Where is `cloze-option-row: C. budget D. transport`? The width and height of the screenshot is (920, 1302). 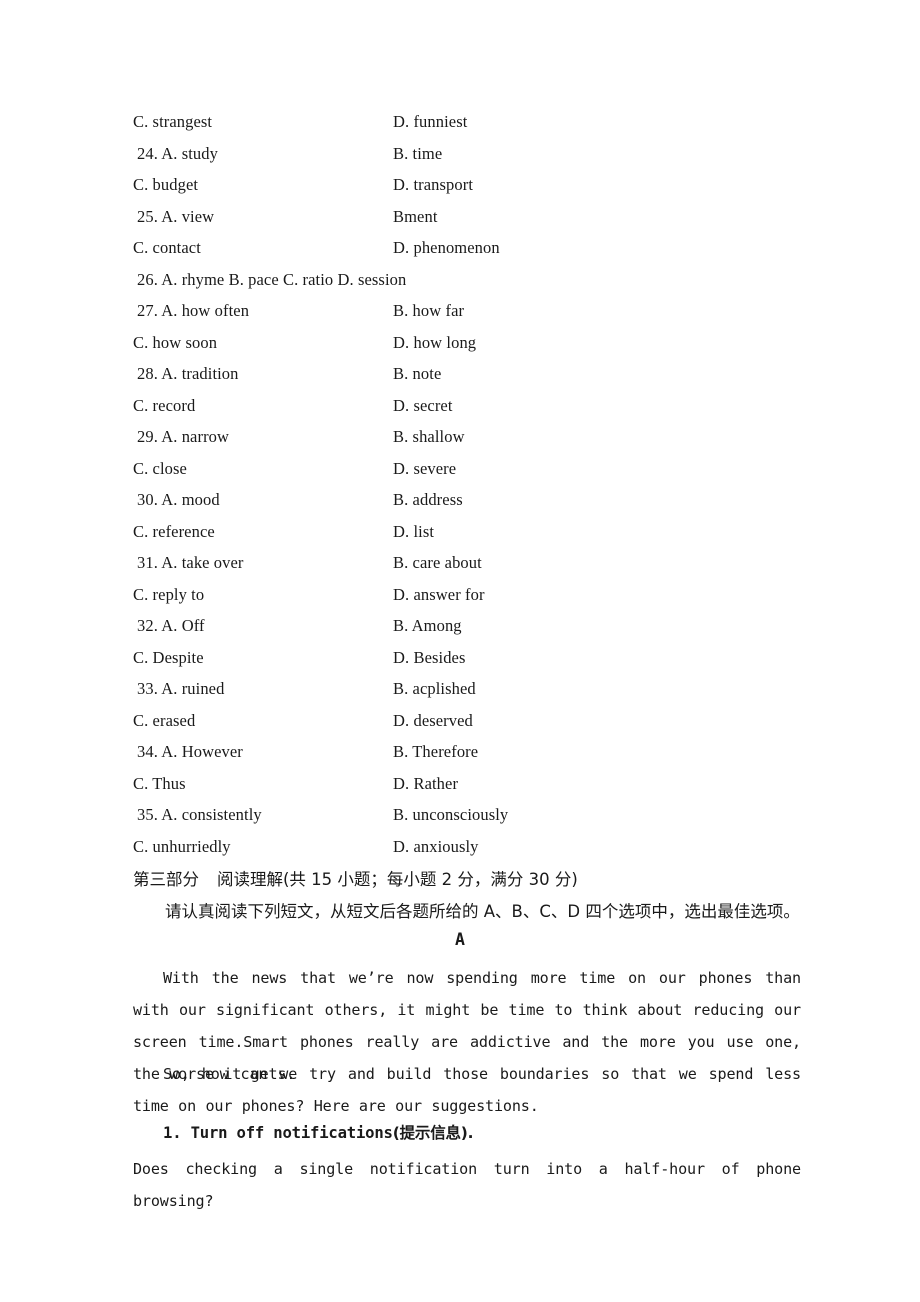 cloze-option-row: C. budget D. transport is located at coordinates (460, 185).